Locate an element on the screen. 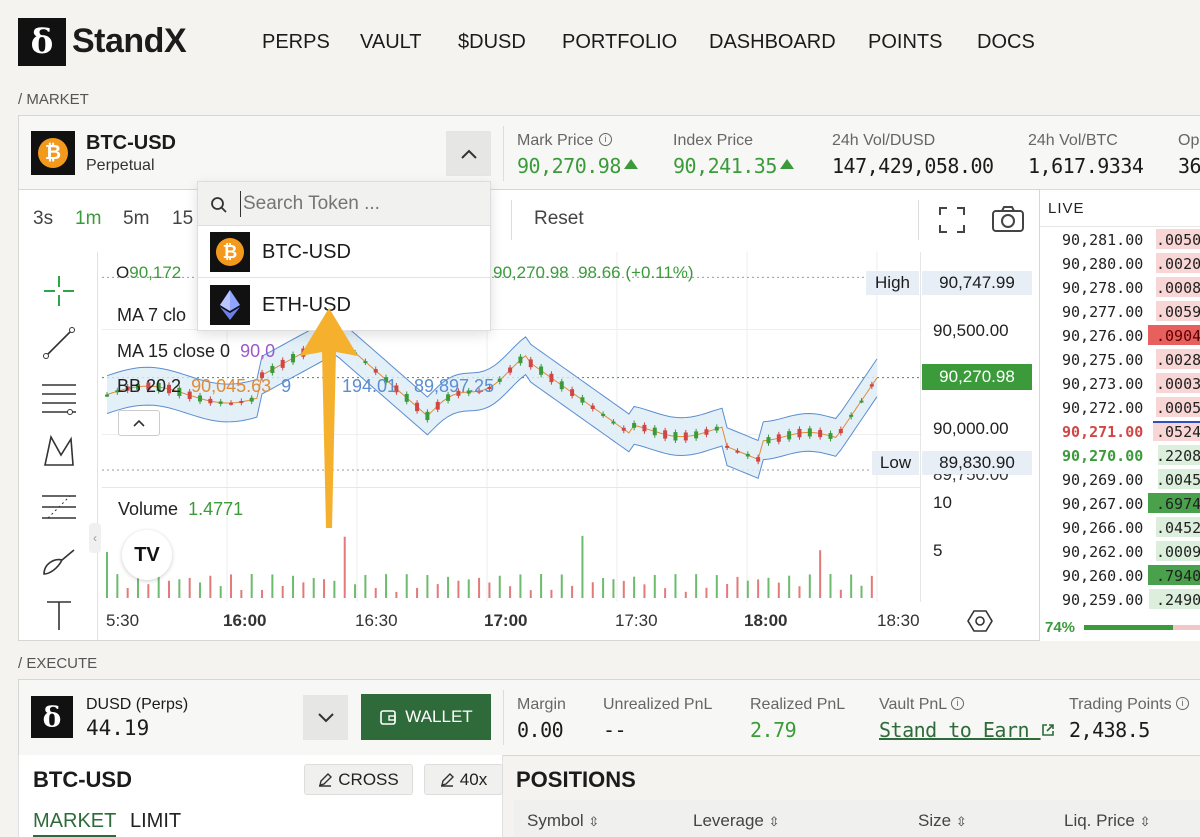 The image size is (1200, 837). orderbook-row: 90,281.00.0050 is located at coordinates (1120, 239).